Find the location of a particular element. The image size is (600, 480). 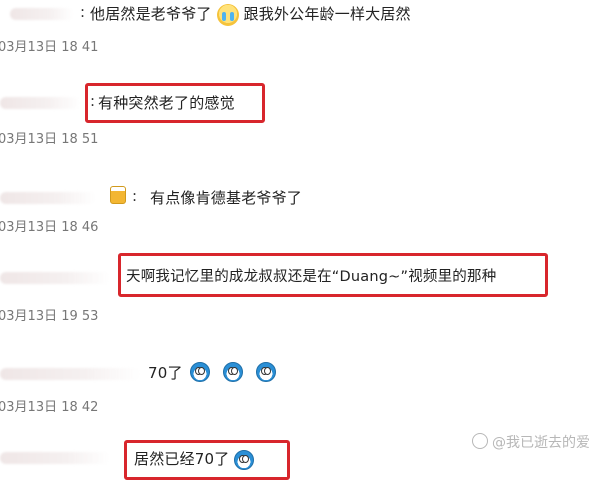

comment-text: 居然已经70了 is located at coordinates (194, 459).